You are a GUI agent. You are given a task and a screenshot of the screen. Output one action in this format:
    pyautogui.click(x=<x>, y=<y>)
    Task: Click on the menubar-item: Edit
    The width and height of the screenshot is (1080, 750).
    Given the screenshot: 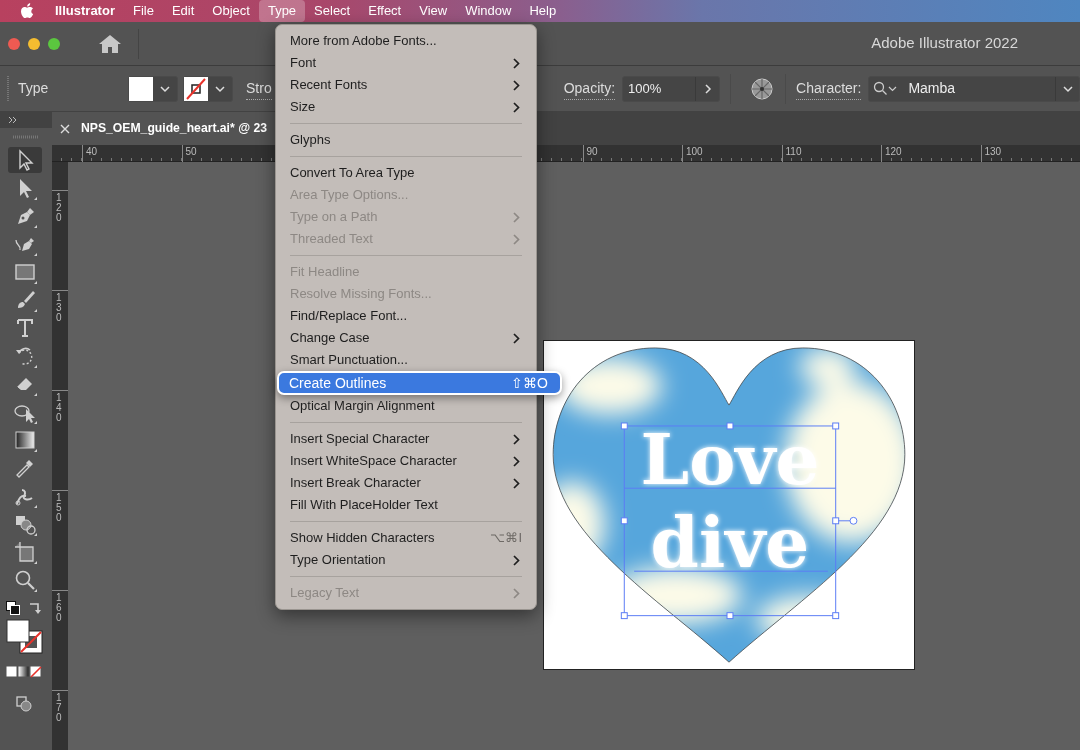 What is the action you would take?
    pyautogui.click(x=183, y=11)
    